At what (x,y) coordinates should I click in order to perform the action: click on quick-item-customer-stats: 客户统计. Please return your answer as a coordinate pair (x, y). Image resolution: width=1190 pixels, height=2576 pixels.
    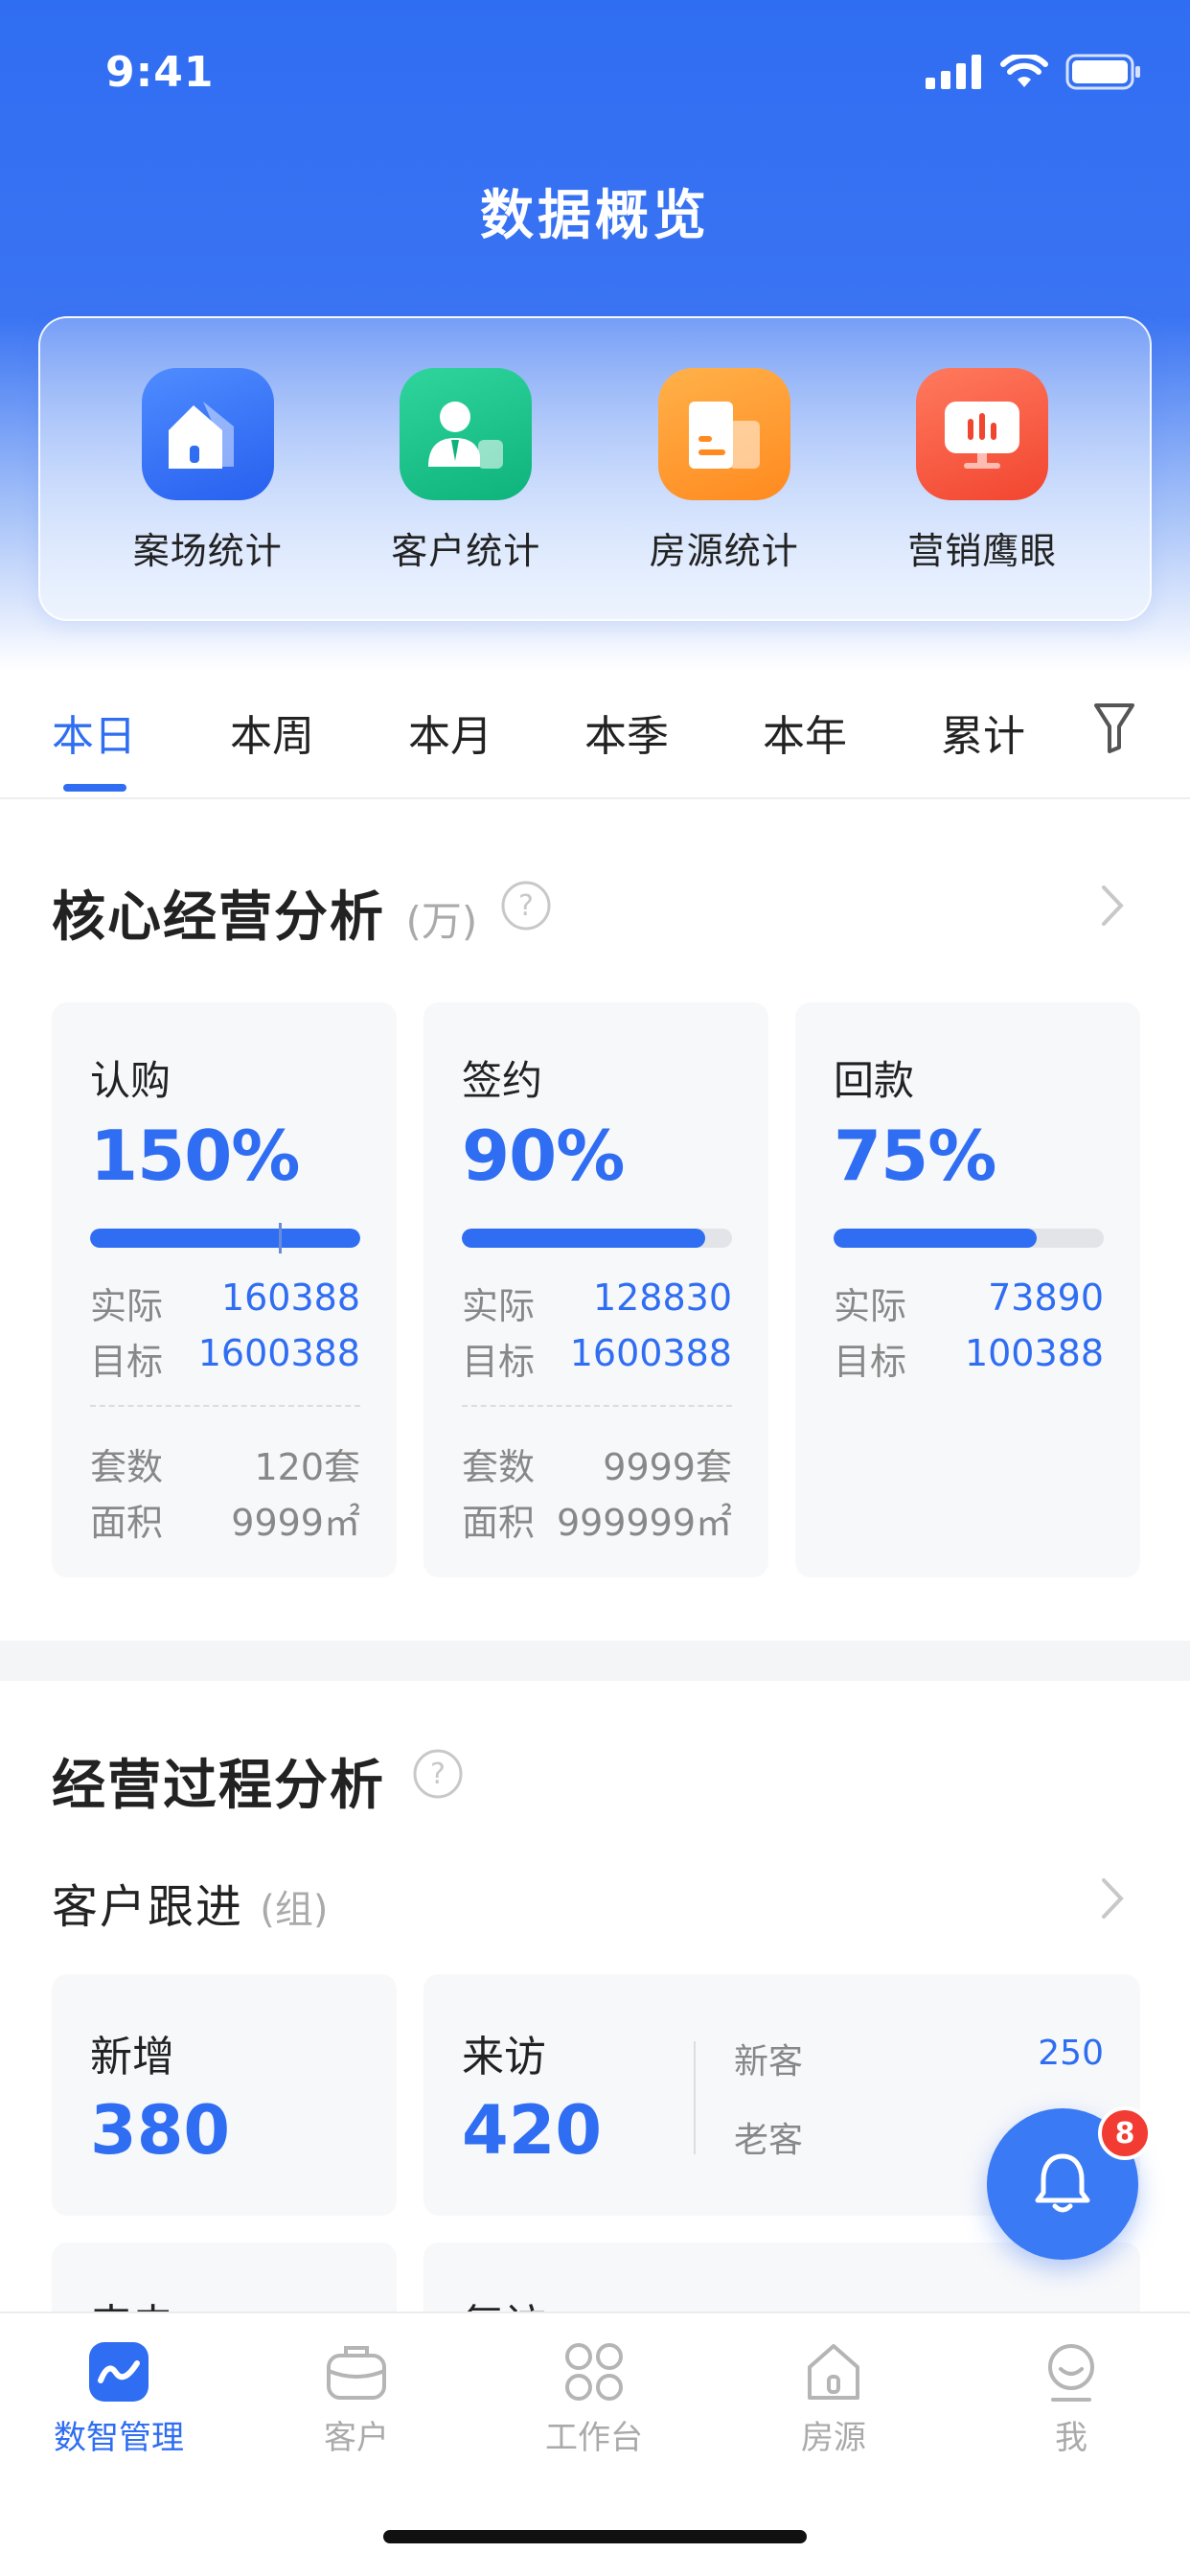
    Looking at the image, I should click on (466, 468).